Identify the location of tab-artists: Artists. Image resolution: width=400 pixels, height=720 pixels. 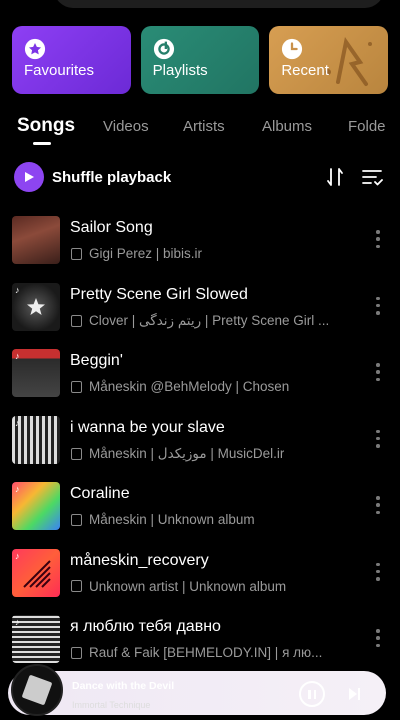
(204, 126).